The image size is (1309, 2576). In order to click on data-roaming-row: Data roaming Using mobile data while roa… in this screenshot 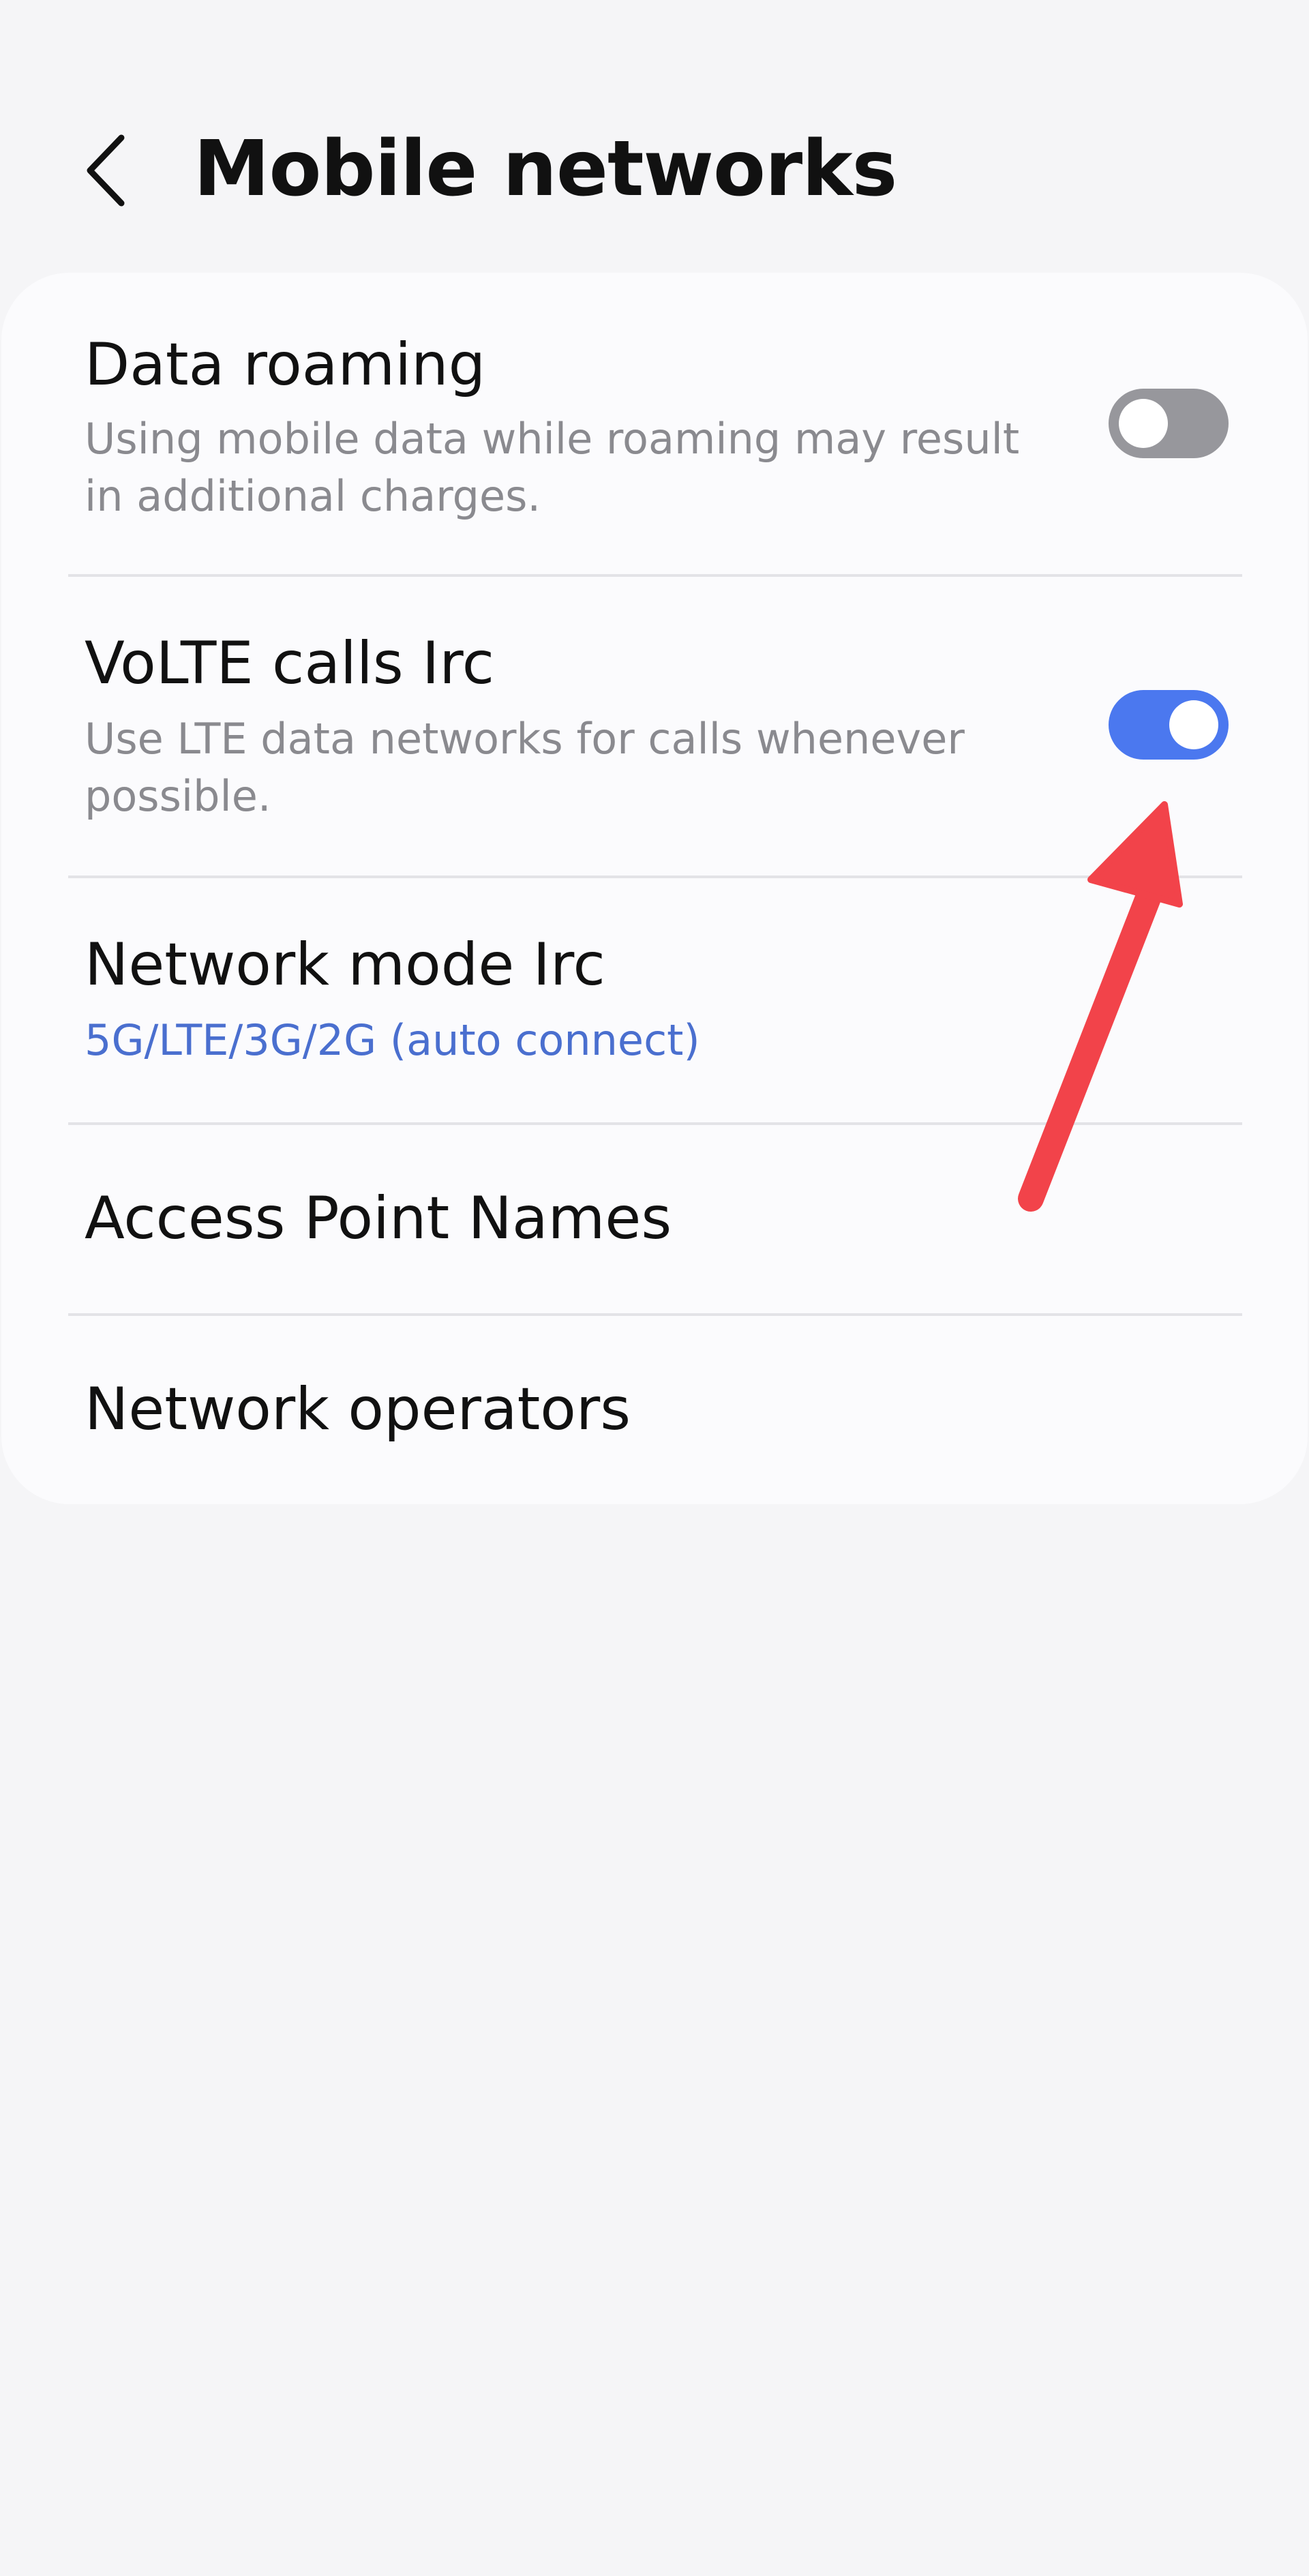, I will do `click(654, 423)`.